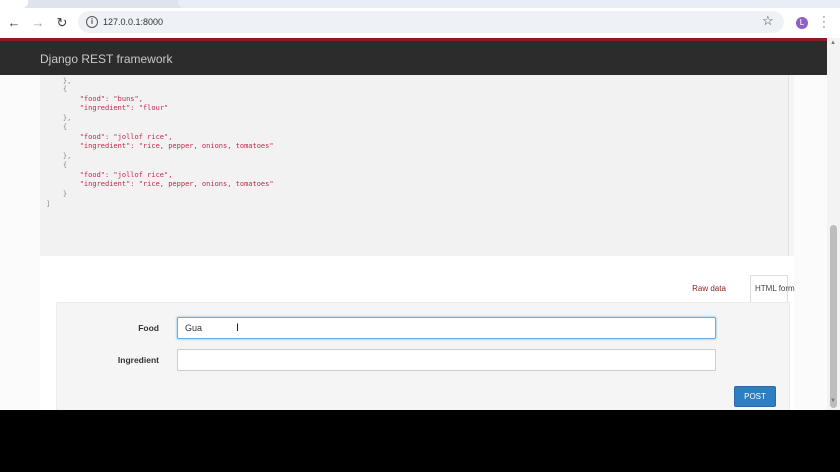  What do you see at coordinates (106, 59) in the screenshot?
I see `brand-link: Django REST framework` at bounding box center [106, 59].